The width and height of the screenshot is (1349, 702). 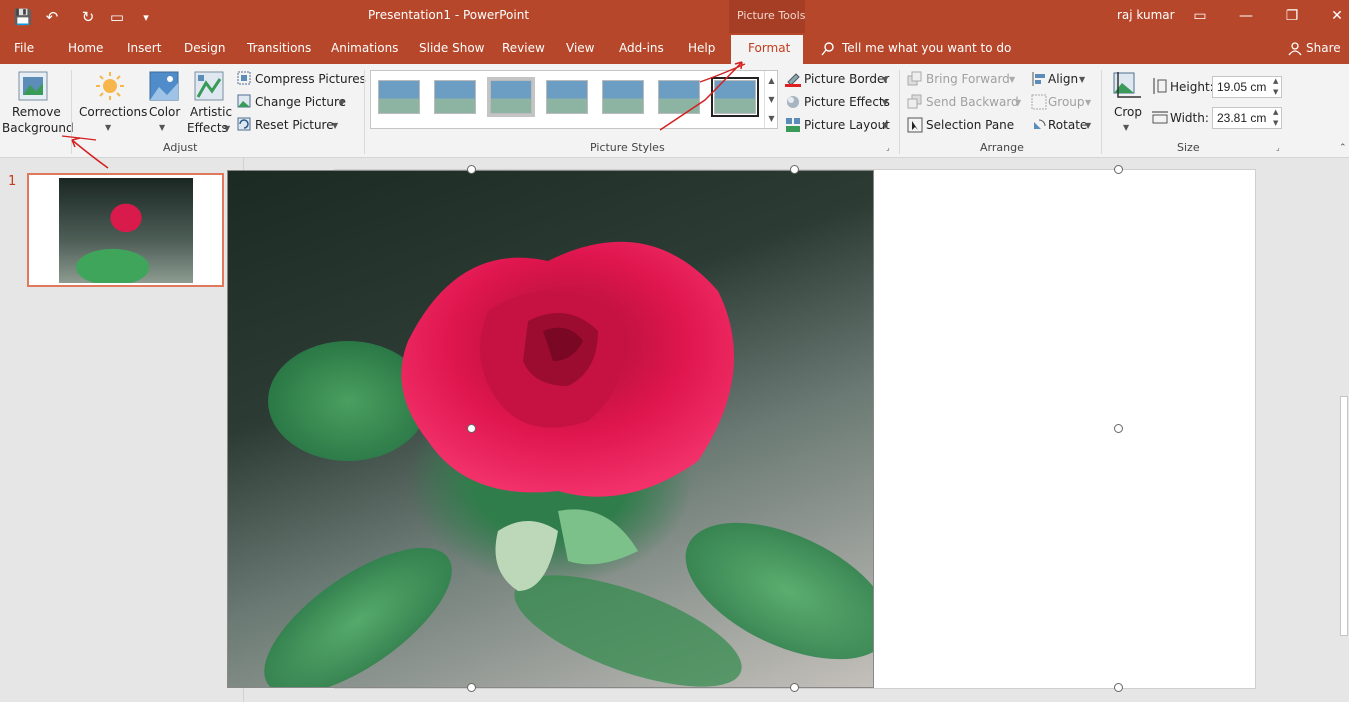 I want to click on selection-pane-icon, so click(x=915, y=125).